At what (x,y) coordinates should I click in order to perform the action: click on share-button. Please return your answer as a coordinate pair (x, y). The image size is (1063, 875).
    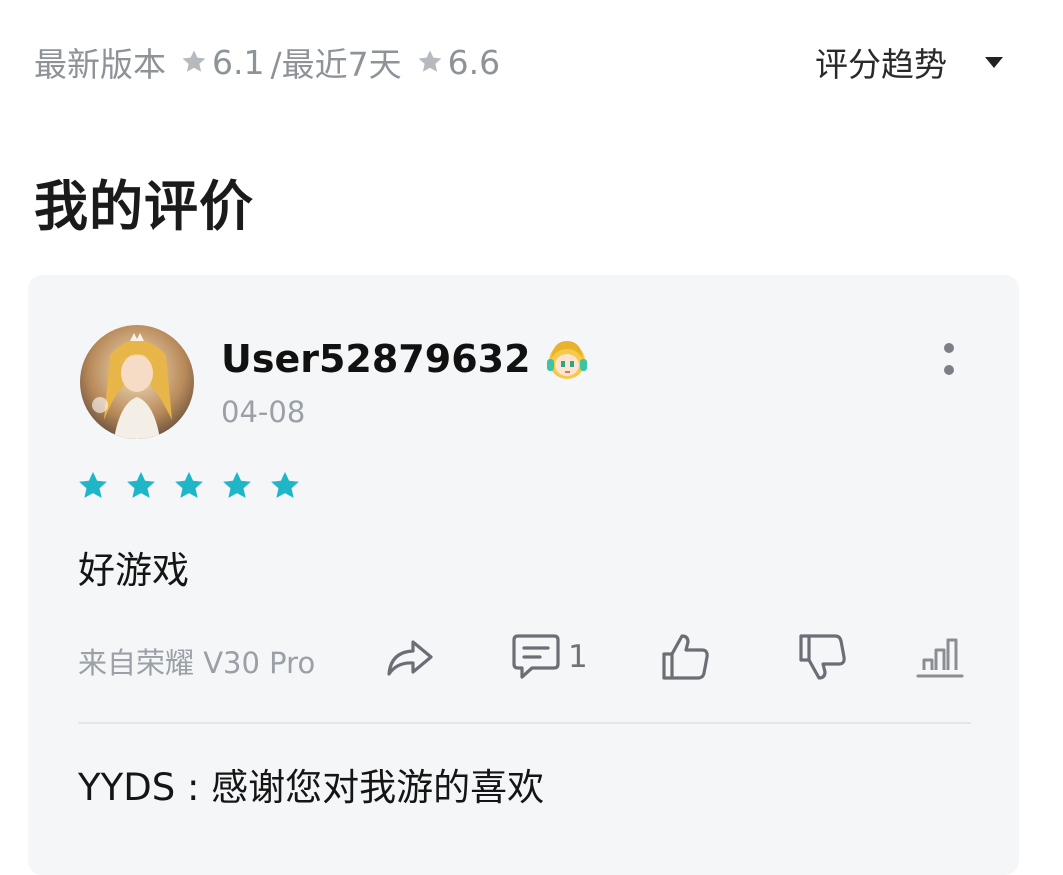
    Looking at the image, I should click on (410, 657).